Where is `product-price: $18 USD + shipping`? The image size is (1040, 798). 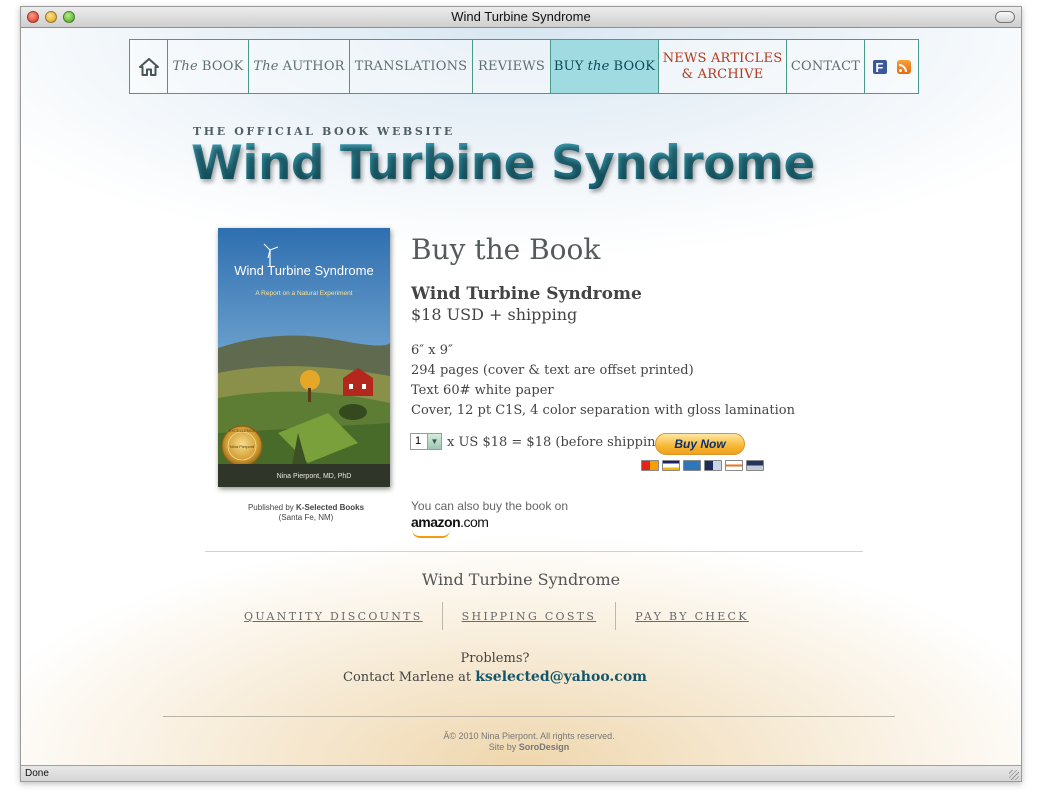 product-price: $18 USD + shipping is located at coordinates (494, 314).